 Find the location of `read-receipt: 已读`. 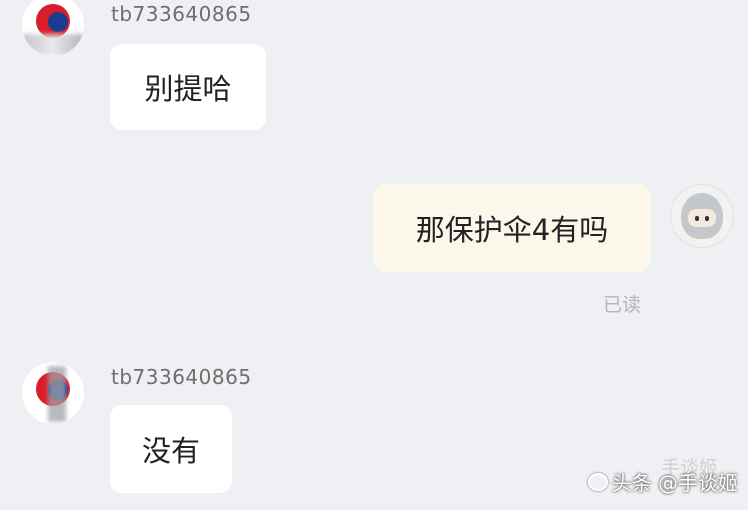

read-receipt: 已读 is located at coordinates (622, 305).